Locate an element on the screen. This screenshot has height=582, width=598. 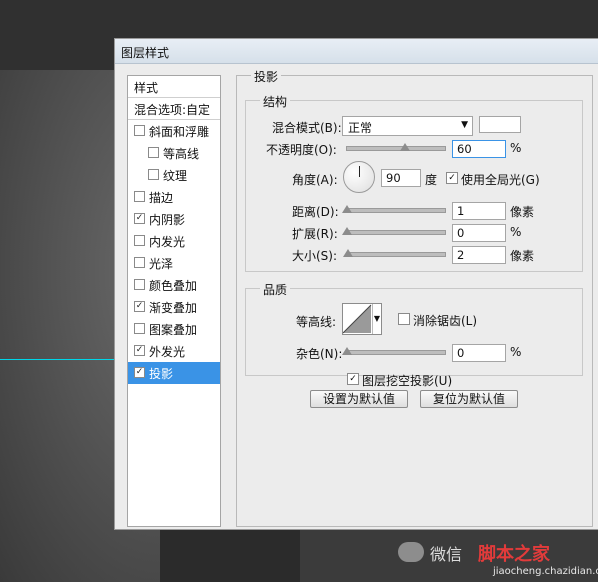
watermark: 微信 脚本之家 jiaocheng.chazidian.com is located at coordinates (498, 560).